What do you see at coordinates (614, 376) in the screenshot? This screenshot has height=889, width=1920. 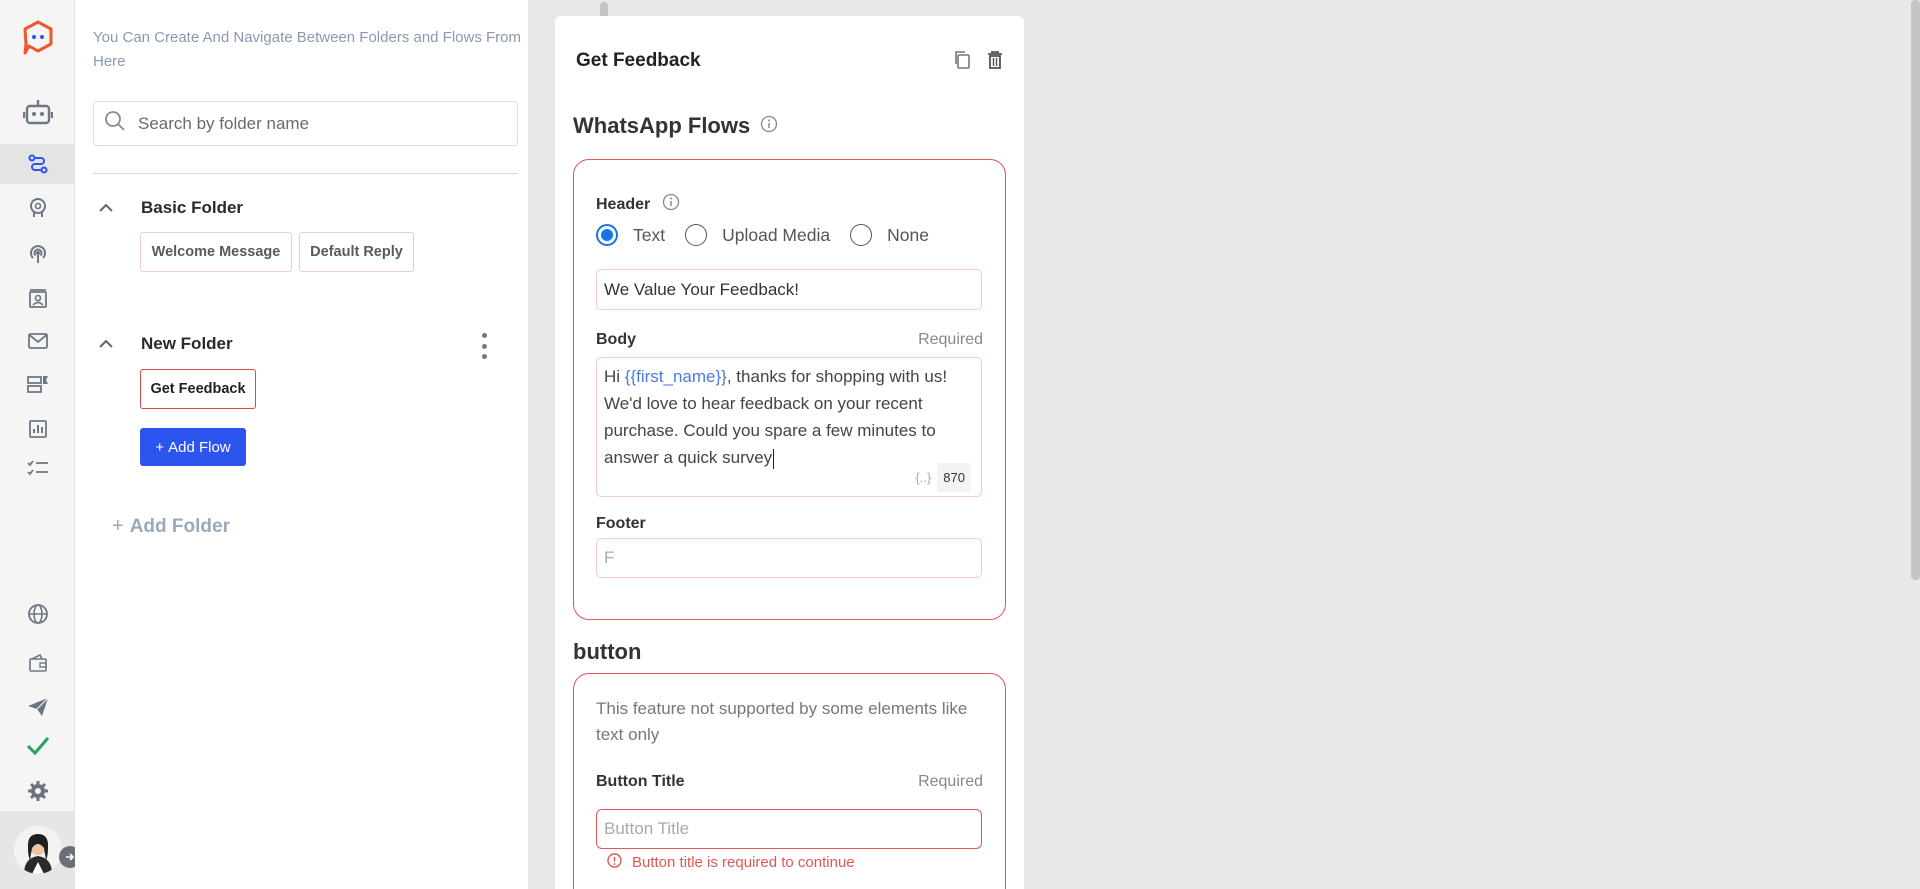 I see `body-prefix: Hi` at bounding box center [614, 376].